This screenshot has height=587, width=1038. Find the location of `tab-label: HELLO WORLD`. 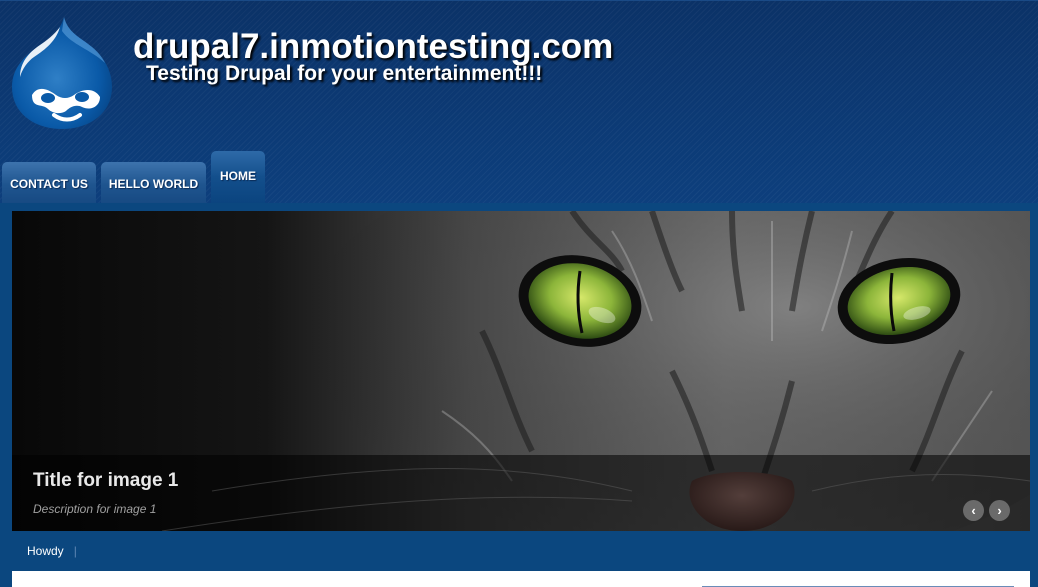

tab-label: HELLO WORLD is located at coordinates (153, 183).